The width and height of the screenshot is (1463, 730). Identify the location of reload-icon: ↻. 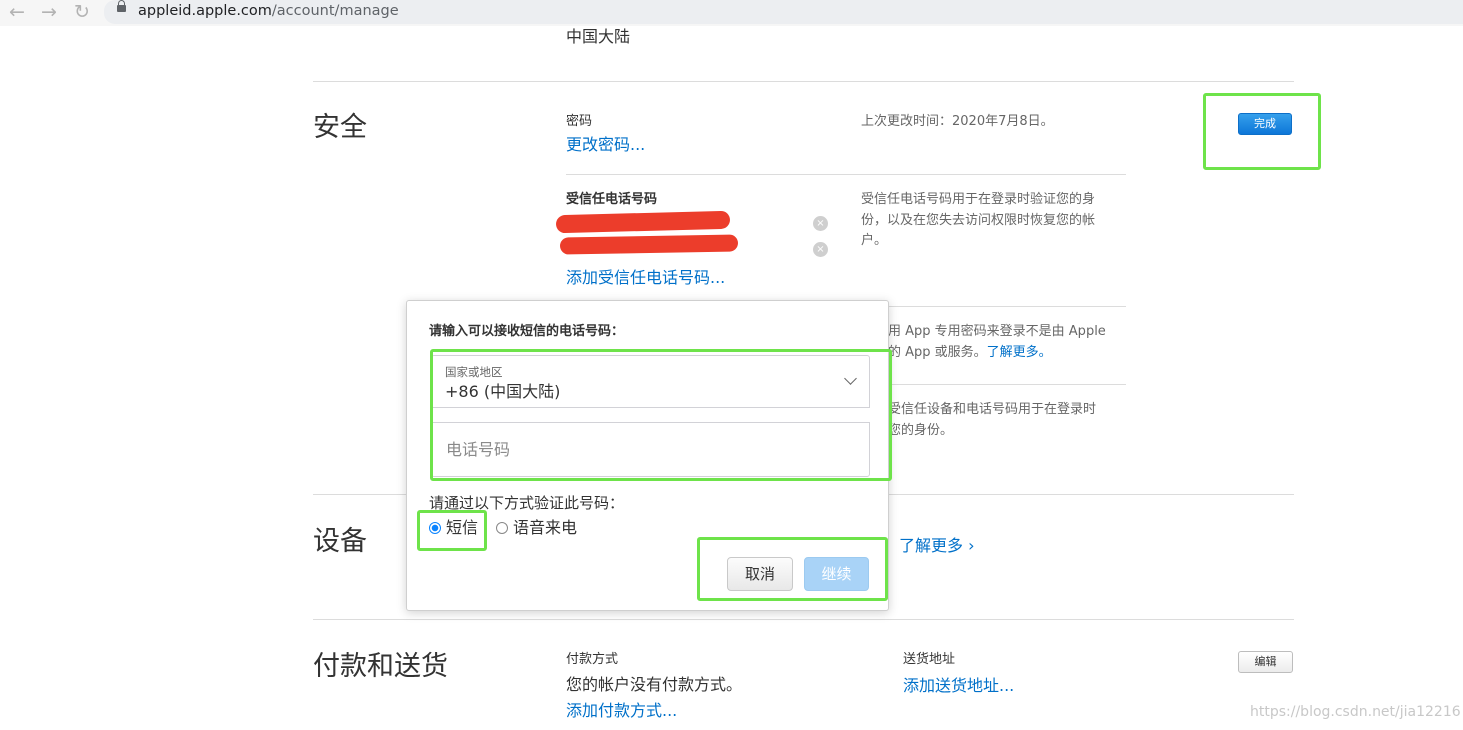
(82, 12).